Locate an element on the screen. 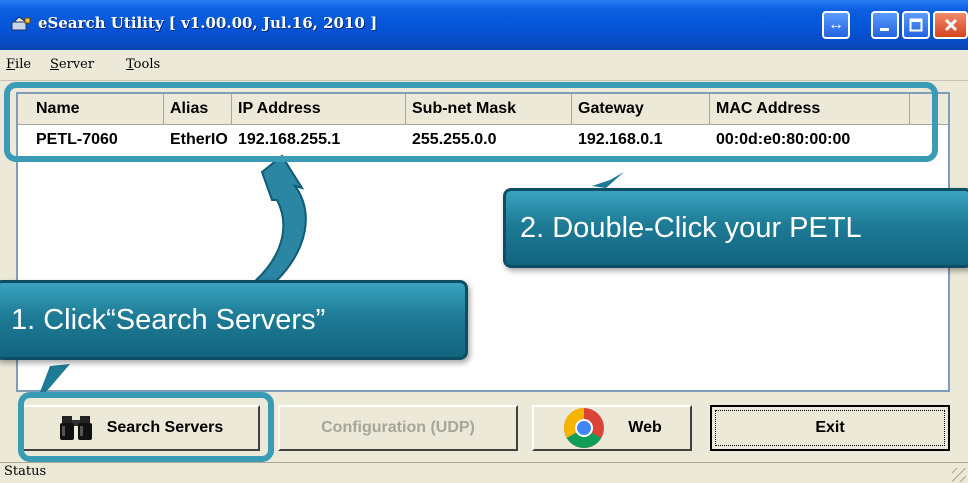  curved-arrow-icon is located at coordinates (273, 228).